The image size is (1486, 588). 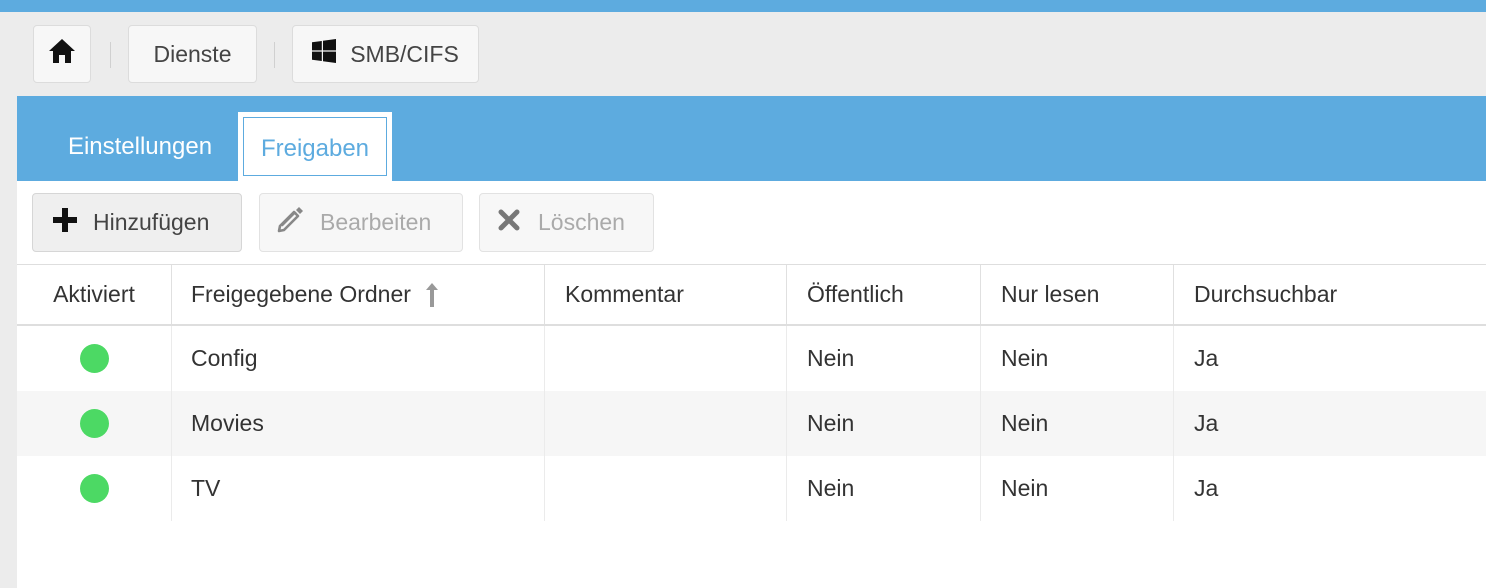 I want to click on tab-label: Einstellungen, so click(x=140, y=146).